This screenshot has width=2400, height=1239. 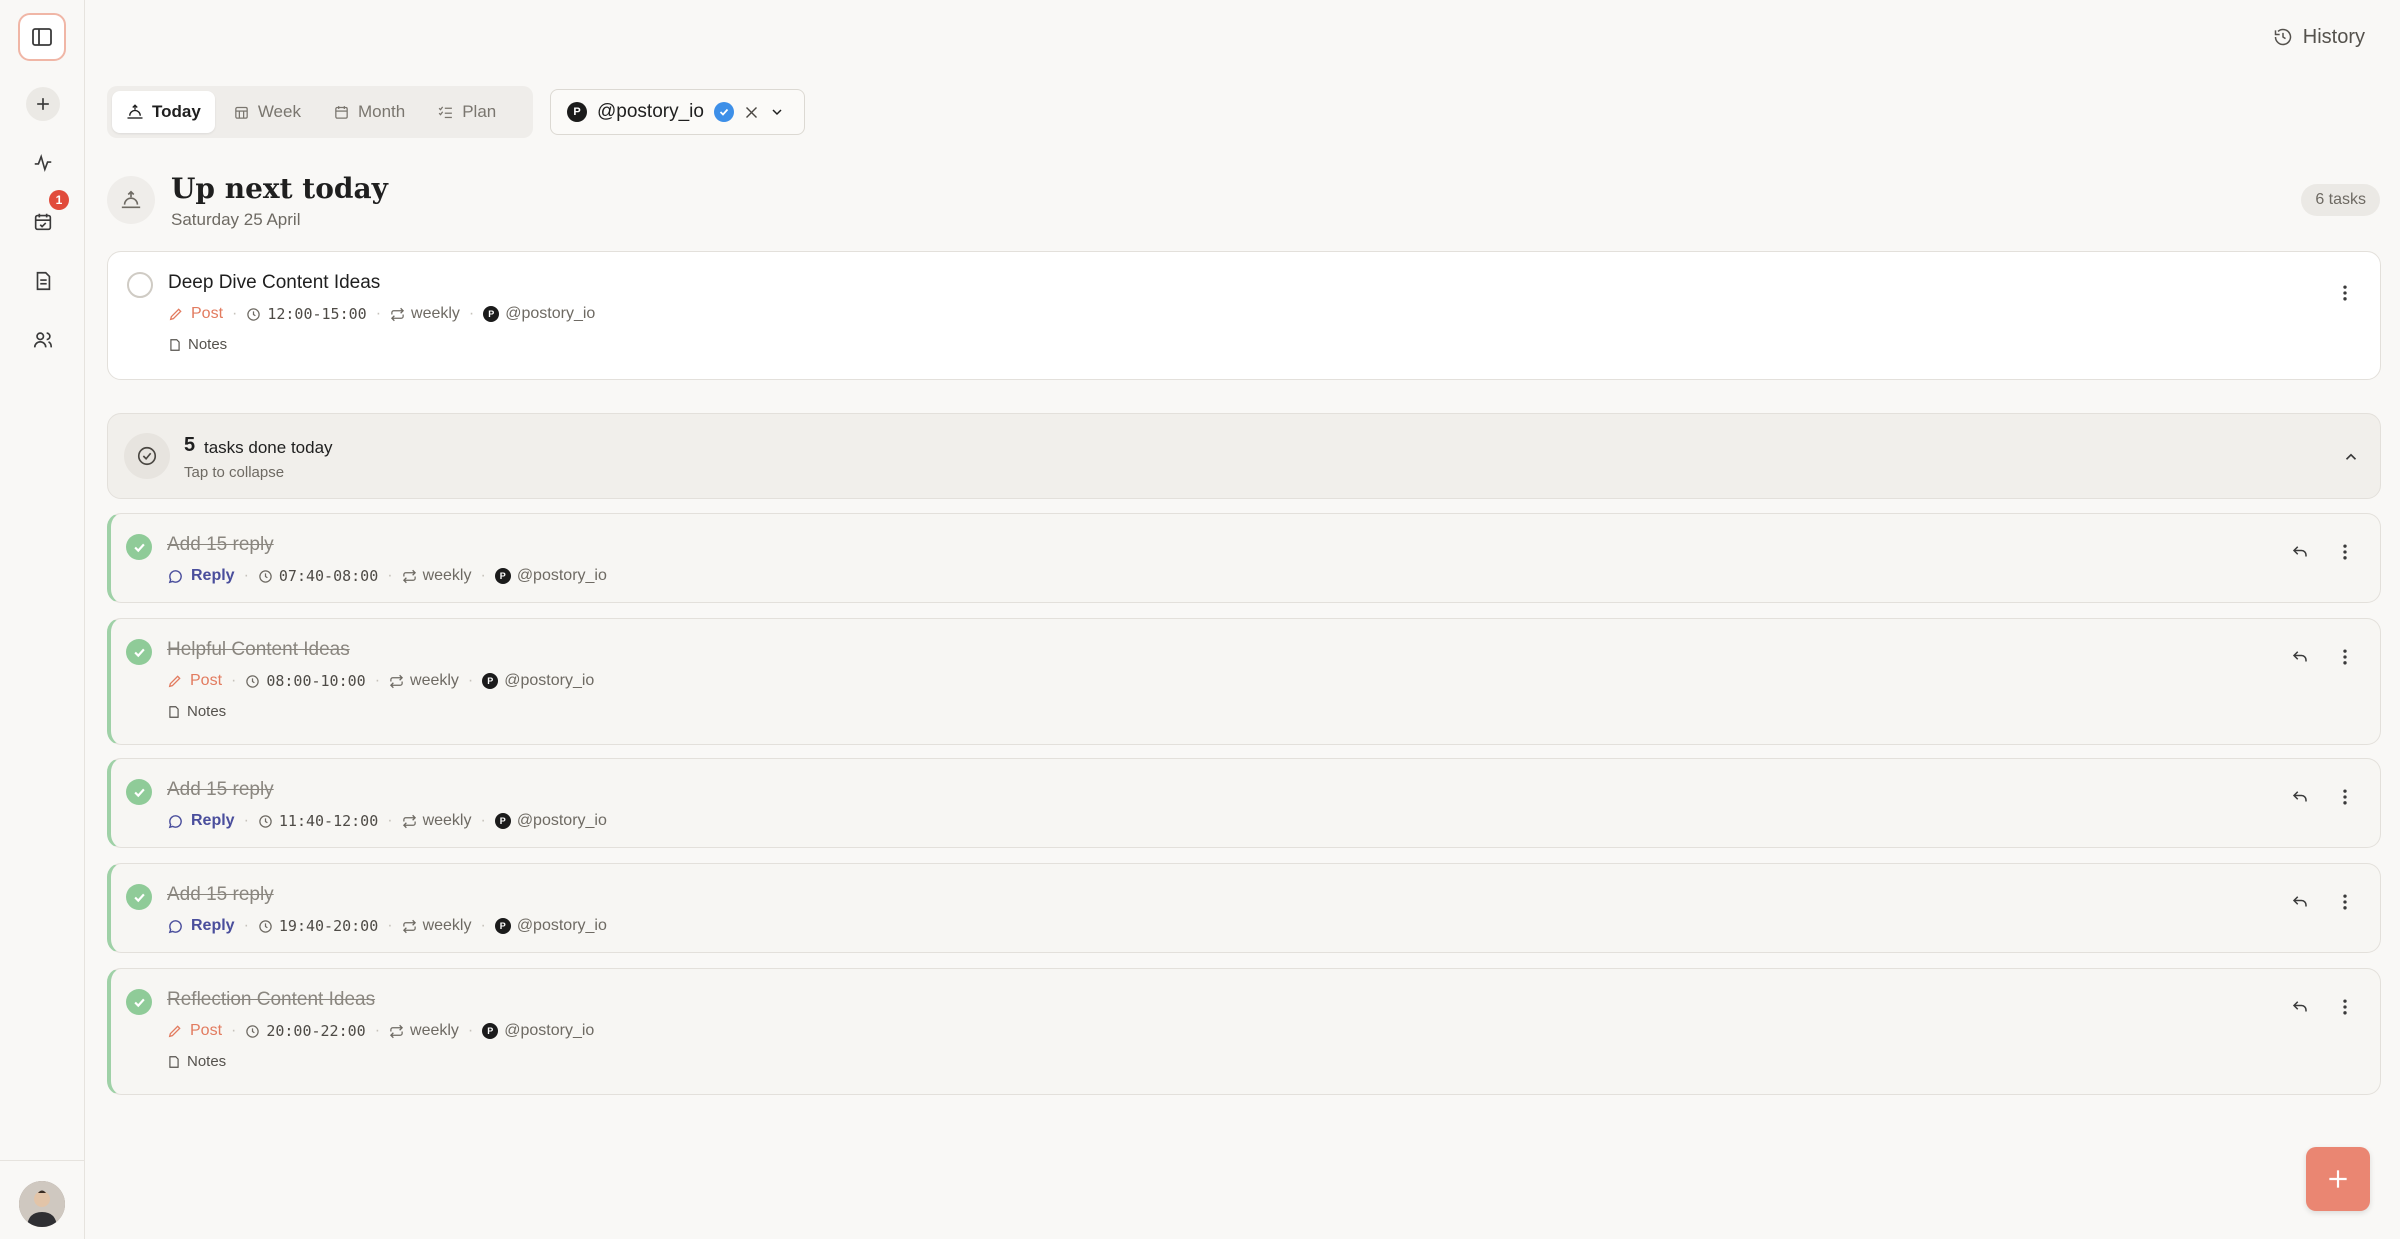 I want to click on task-repeat: weekly, so click(x=436, y=576).